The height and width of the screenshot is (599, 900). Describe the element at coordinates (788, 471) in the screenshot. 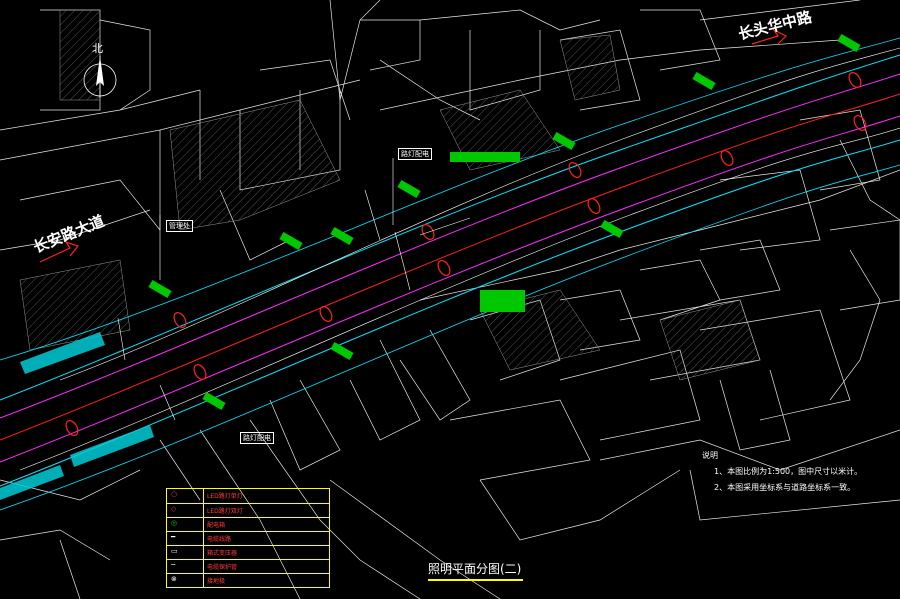

I see `notes-item: 1、本图比例为1:500，图中尺寸以米计。` at that location.